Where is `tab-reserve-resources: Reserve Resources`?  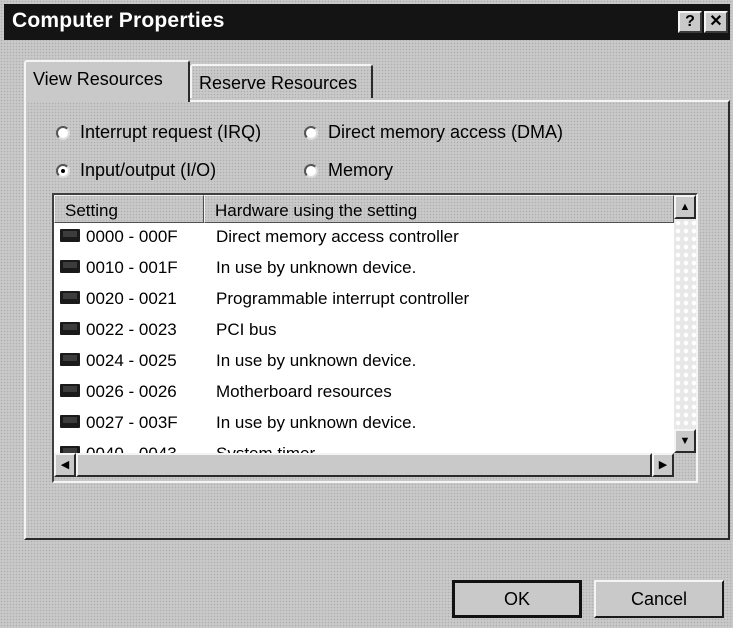 tab-reserve-resources: Reserve Resources is located at coordinates (281, 81).